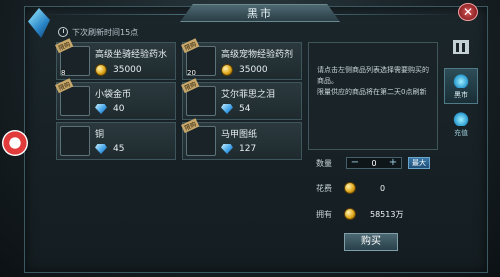 The width and height of the screenshot is (500, 277). What do you see at coordinates (373, 75) in the screenshot?
I see `description-line: 请点击左侧商品列表选择需要购买的商品。` at bounding box center [373, 75].